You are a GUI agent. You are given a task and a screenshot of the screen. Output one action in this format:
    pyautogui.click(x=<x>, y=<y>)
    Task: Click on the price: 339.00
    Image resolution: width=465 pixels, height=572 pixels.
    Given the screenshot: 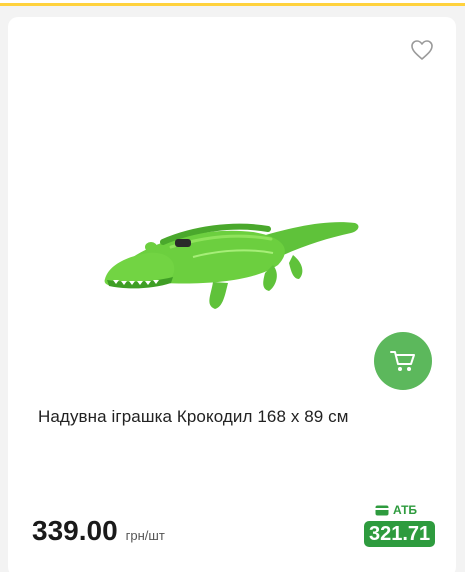 What is the action you would take?
    pyautogui.click(x=75, y=530)
    